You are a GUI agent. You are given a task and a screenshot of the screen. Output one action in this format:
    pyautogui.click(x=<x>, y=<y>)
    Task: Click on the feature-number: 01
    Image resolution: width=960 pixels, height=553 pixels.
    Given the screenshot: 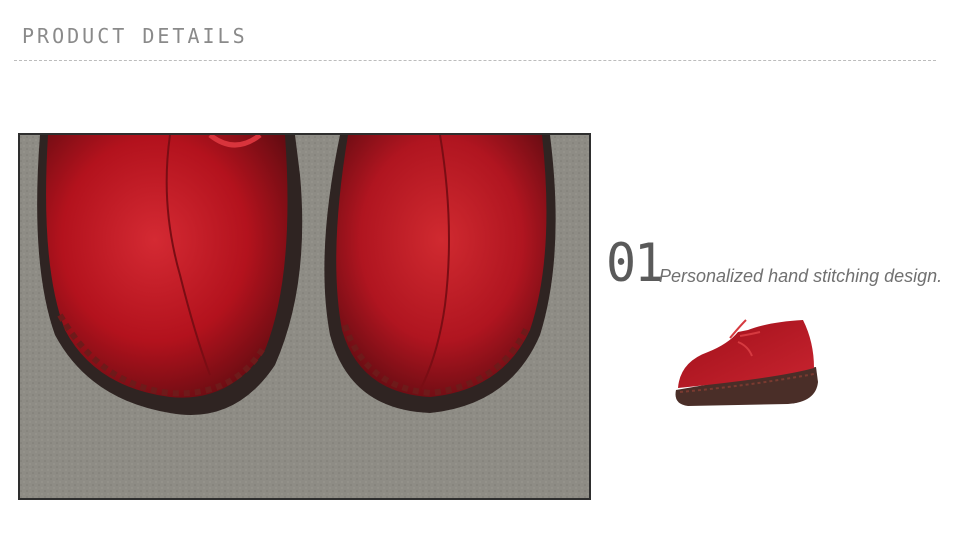 What is the action you would take?
    pyautogui.click(x=635, y=263)
    